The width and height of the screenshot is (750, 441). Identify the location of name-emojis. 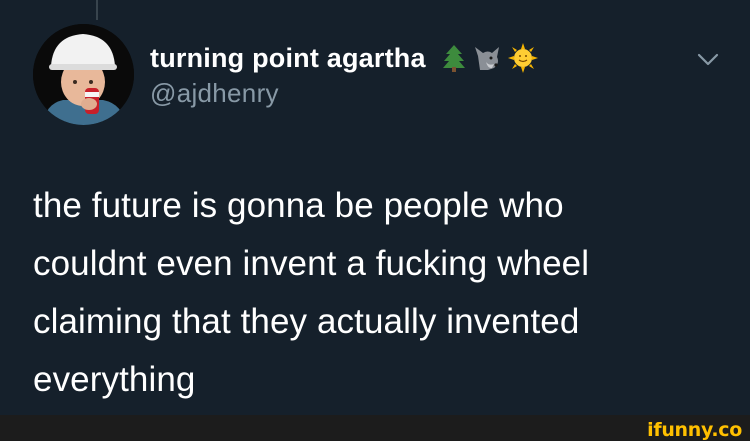
(490, 58).